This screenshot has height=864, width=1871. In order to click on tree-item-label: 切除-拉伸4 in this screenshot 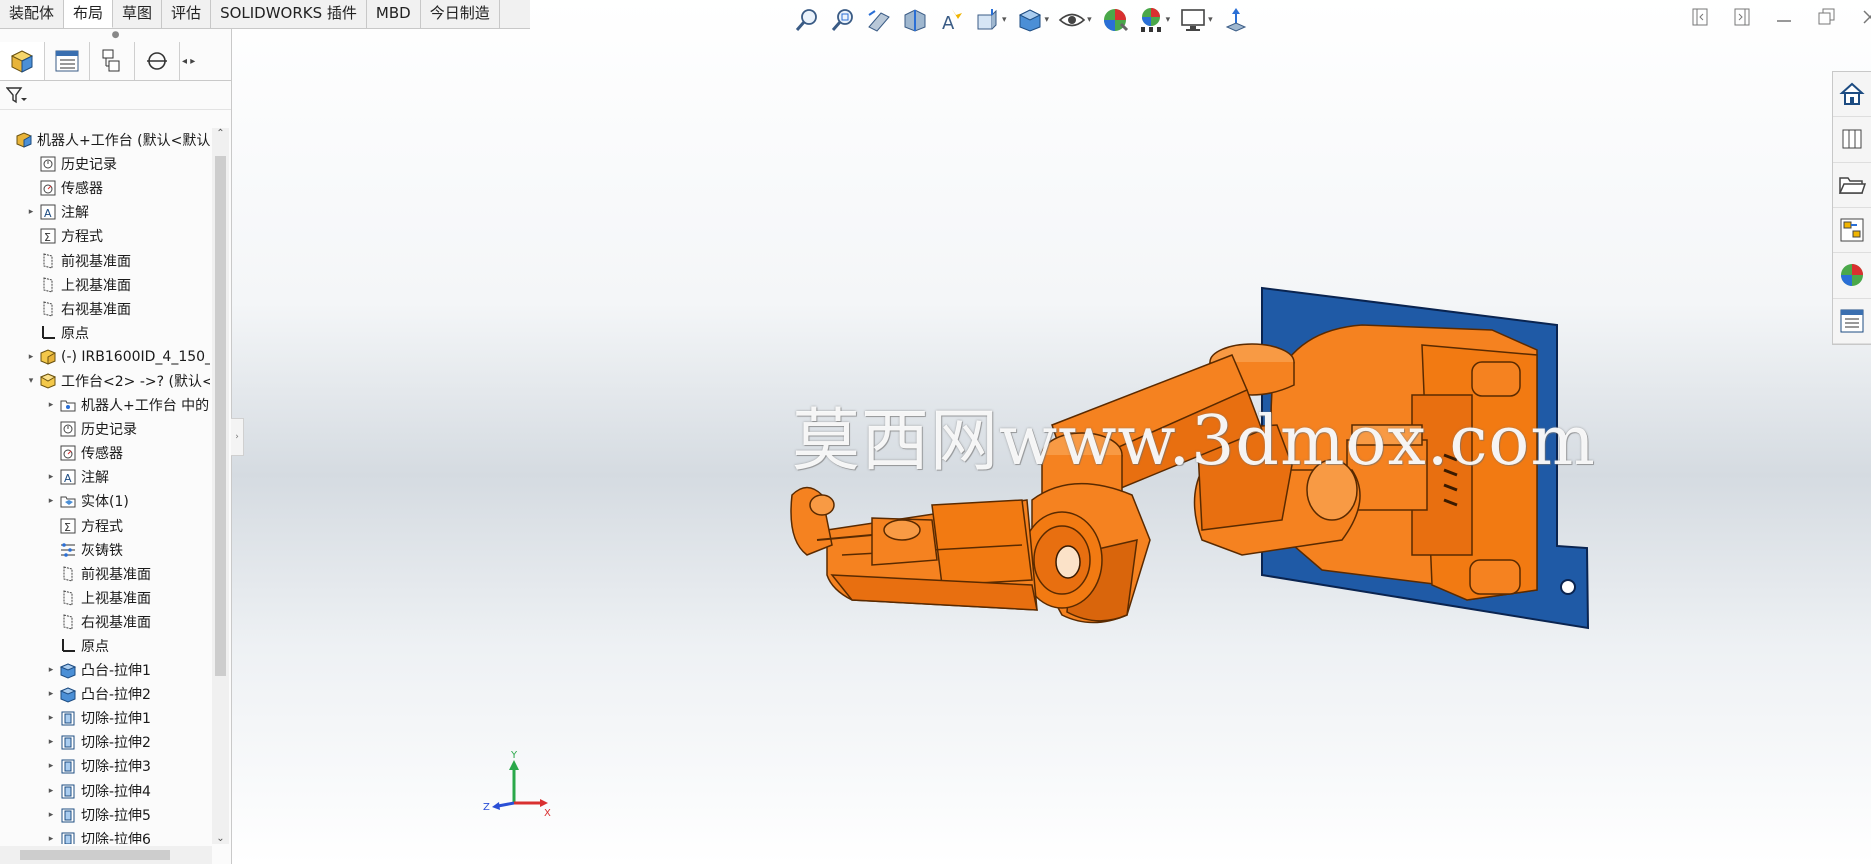, I will do `click(116, 791)`.